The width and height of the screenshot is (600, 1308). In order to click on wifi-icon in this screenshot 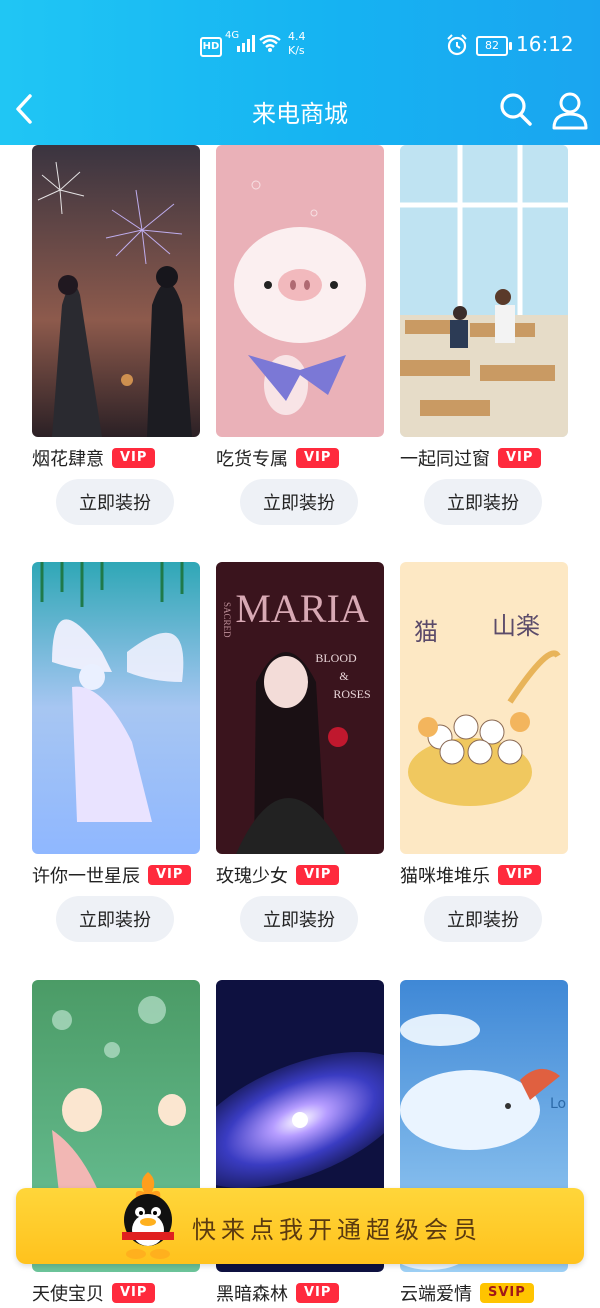, I will do `click(270, 43)`.